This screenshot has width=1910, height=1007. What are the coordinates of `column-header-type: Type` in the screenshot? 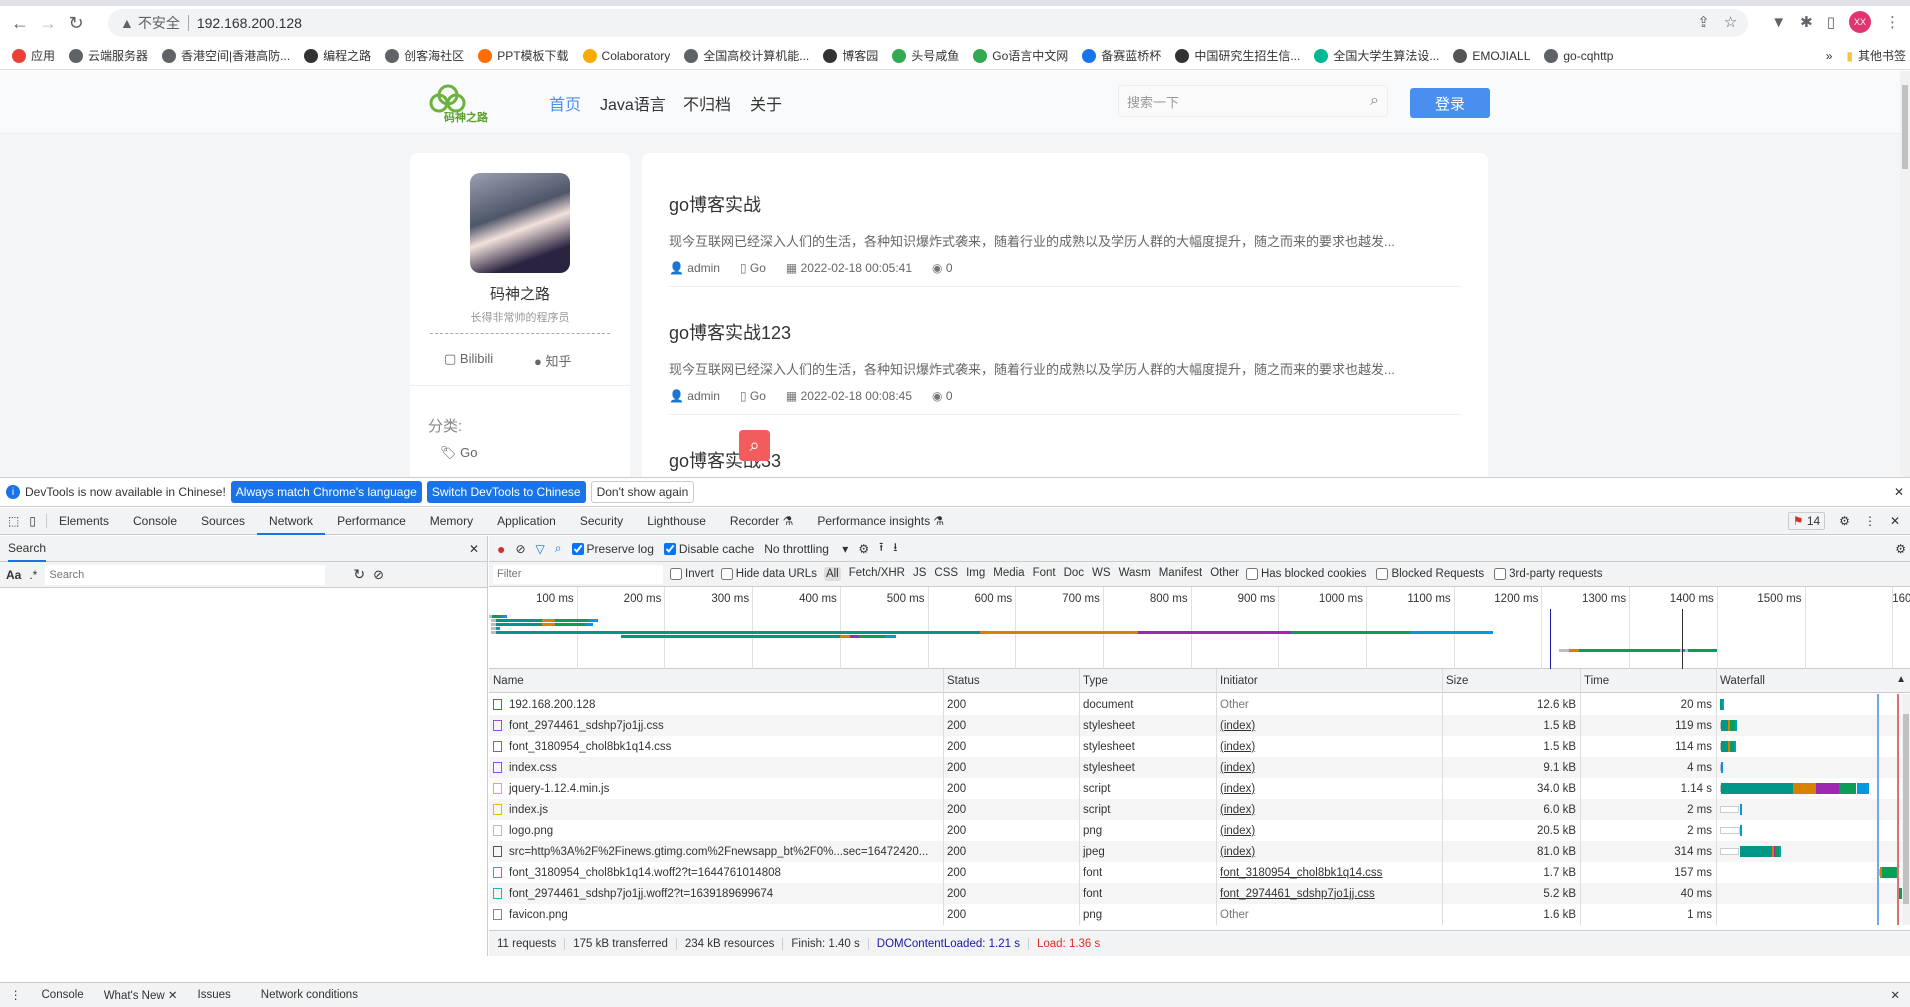 It's located at (1147, 680).